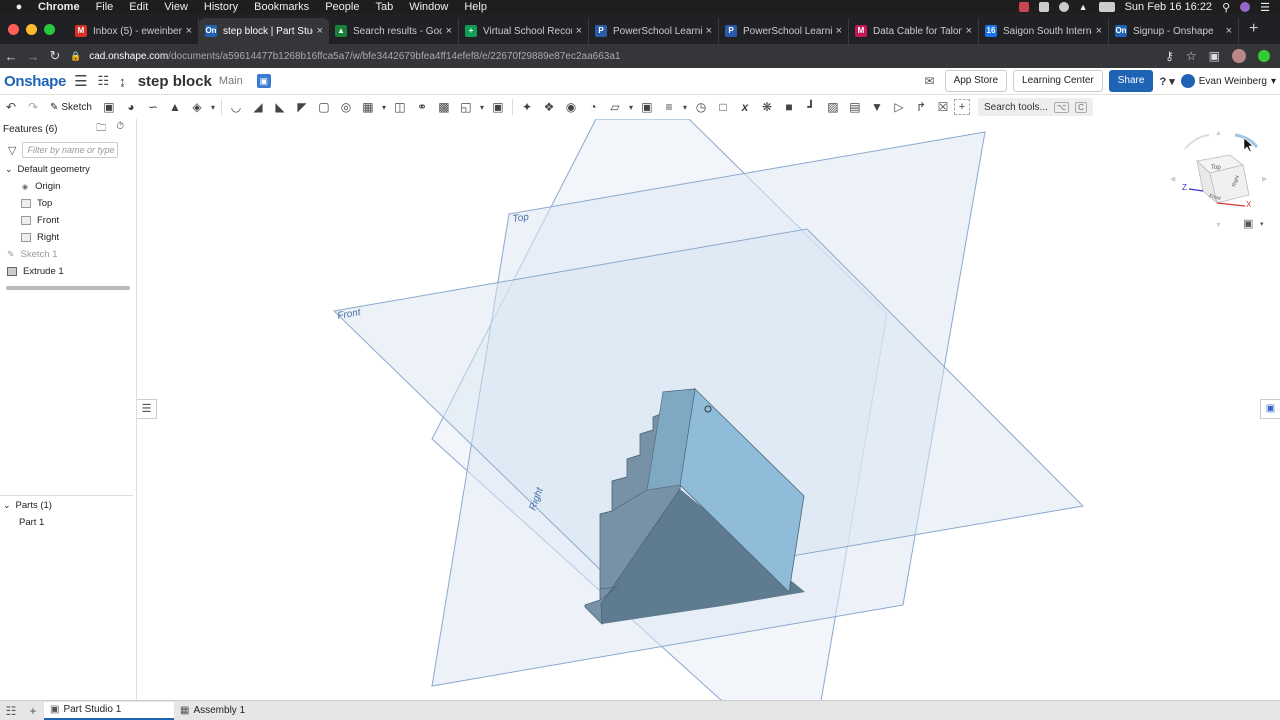 This screenshot has width=1280, height=720. What do you see at coordinates (976, 81) in the screenshot?
I see `app-store-button: App Store` at bounding box center [976, 81].